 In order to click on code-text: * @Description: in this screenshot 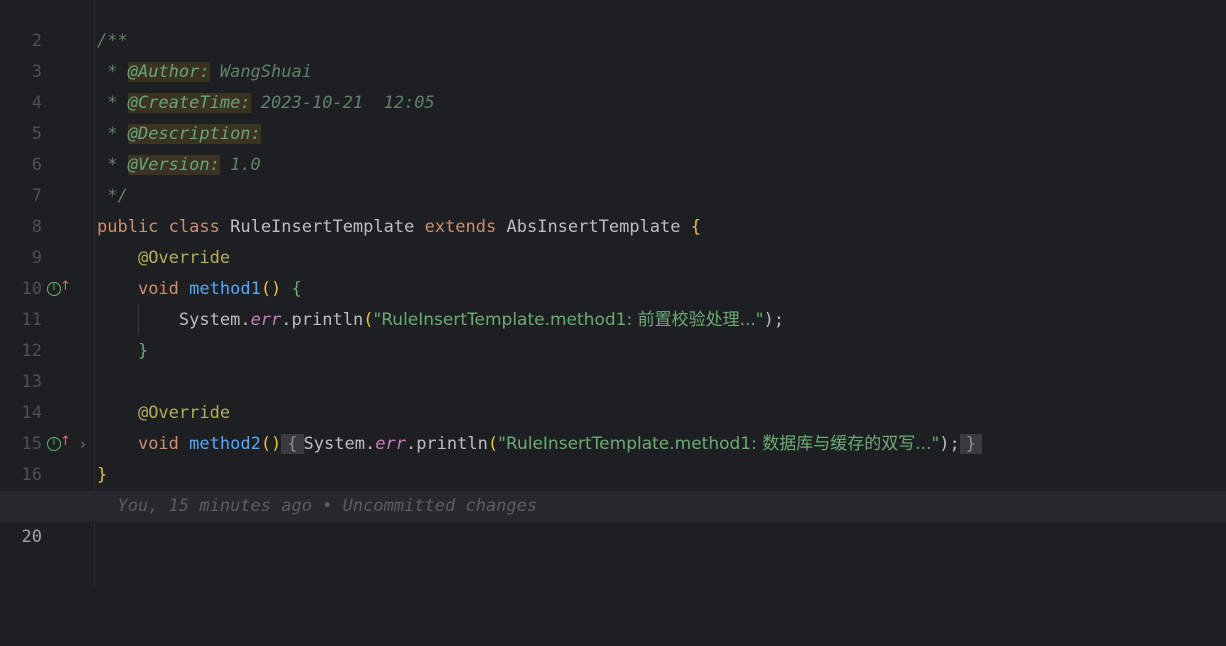, I will do `click(179, 134)`.